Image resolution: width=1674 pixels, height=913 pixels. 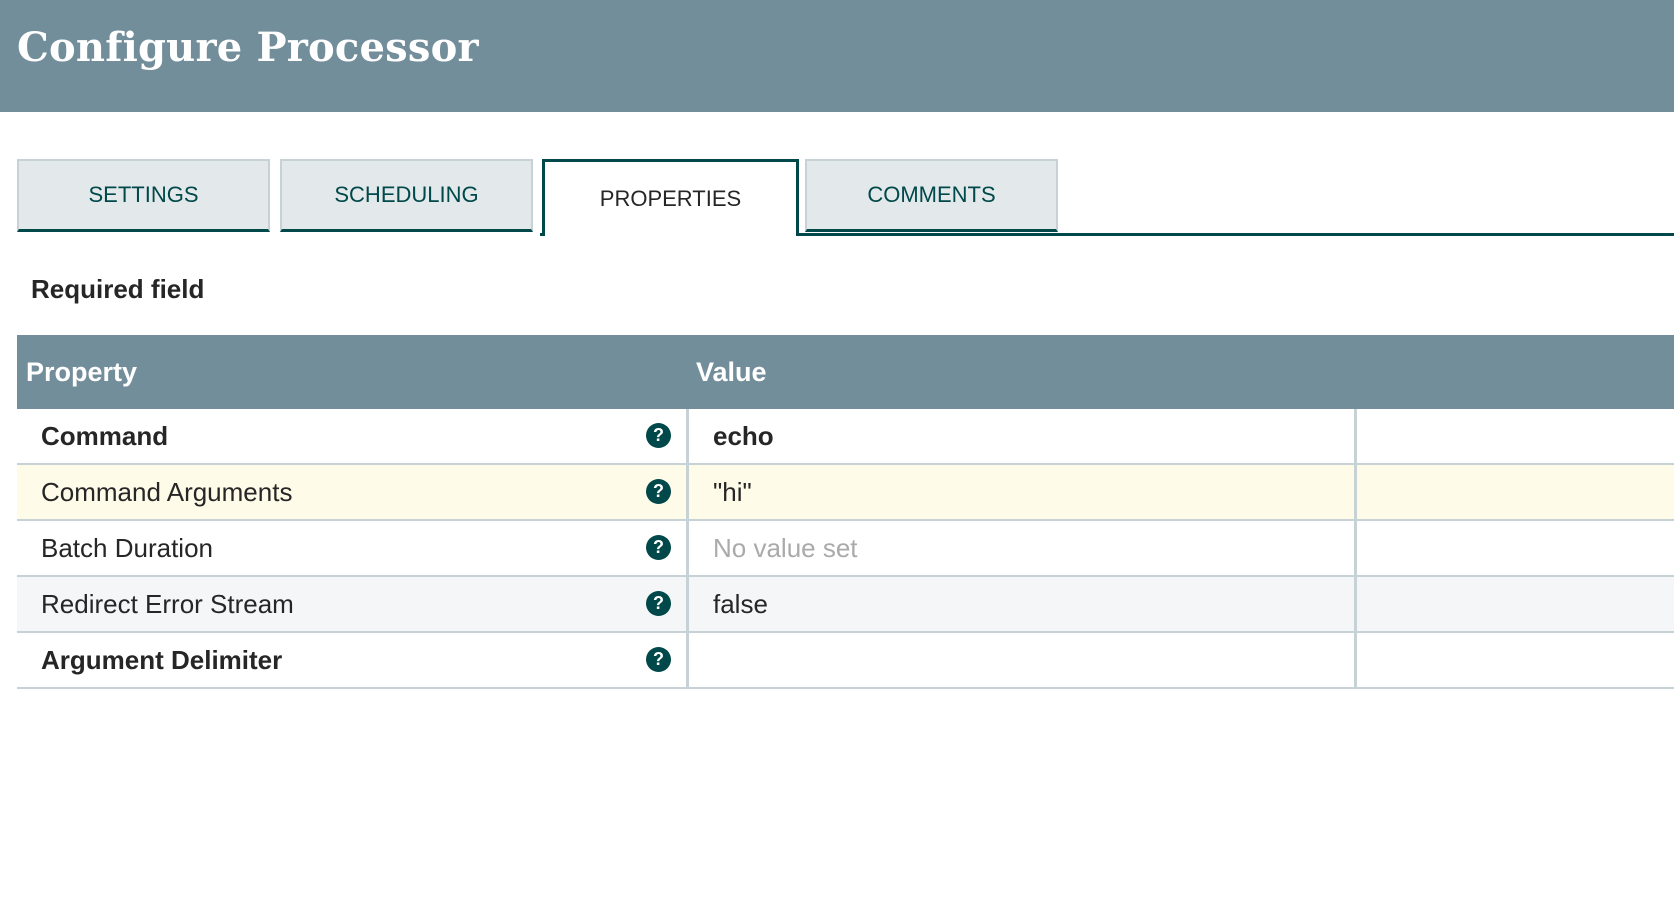 I want to click on required-field-label: Required field, so click(x=117, y=289).